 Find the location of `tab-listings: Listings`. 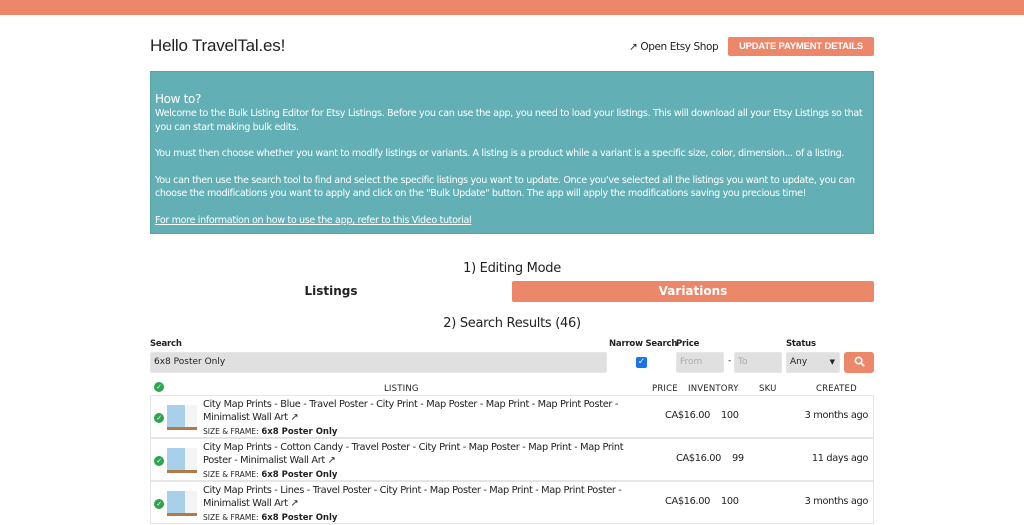

tab-listings: Listings is located at coordinates (331, 291).